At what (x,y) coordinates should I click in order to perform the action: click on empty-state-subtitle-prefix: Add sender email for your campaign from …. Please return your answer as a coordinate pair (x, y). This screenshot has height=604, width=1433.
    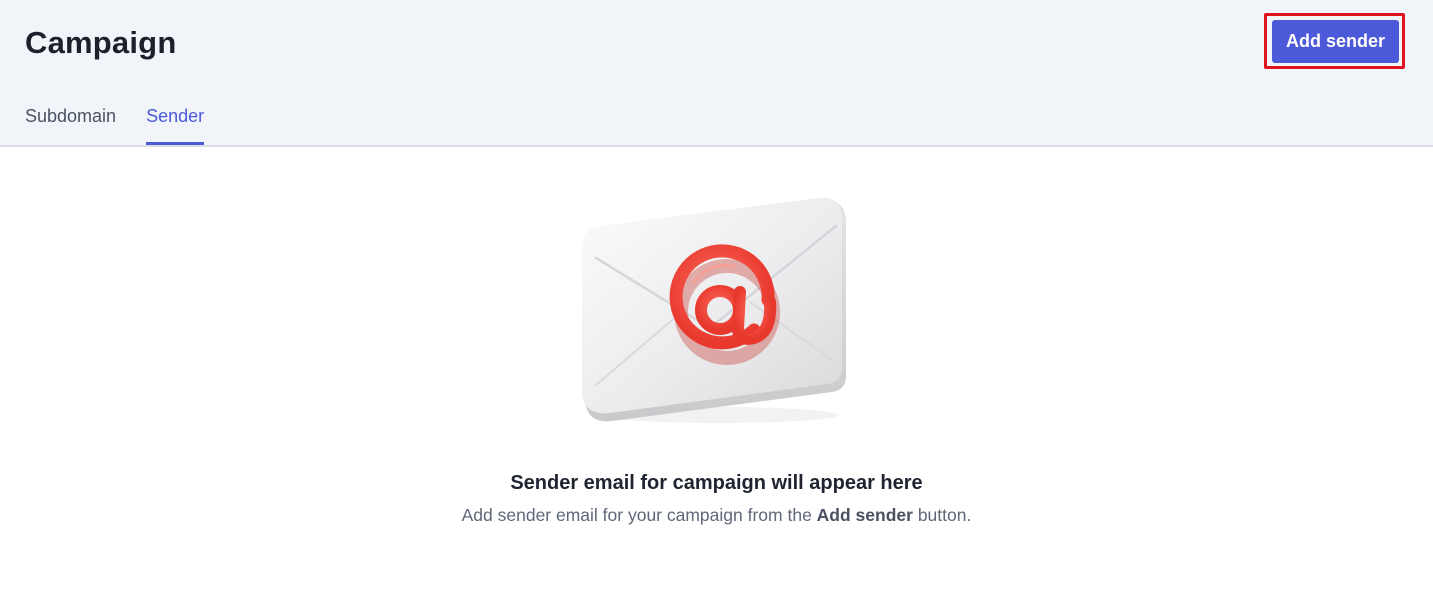
    Looking at the image, I should click on (636, 515).